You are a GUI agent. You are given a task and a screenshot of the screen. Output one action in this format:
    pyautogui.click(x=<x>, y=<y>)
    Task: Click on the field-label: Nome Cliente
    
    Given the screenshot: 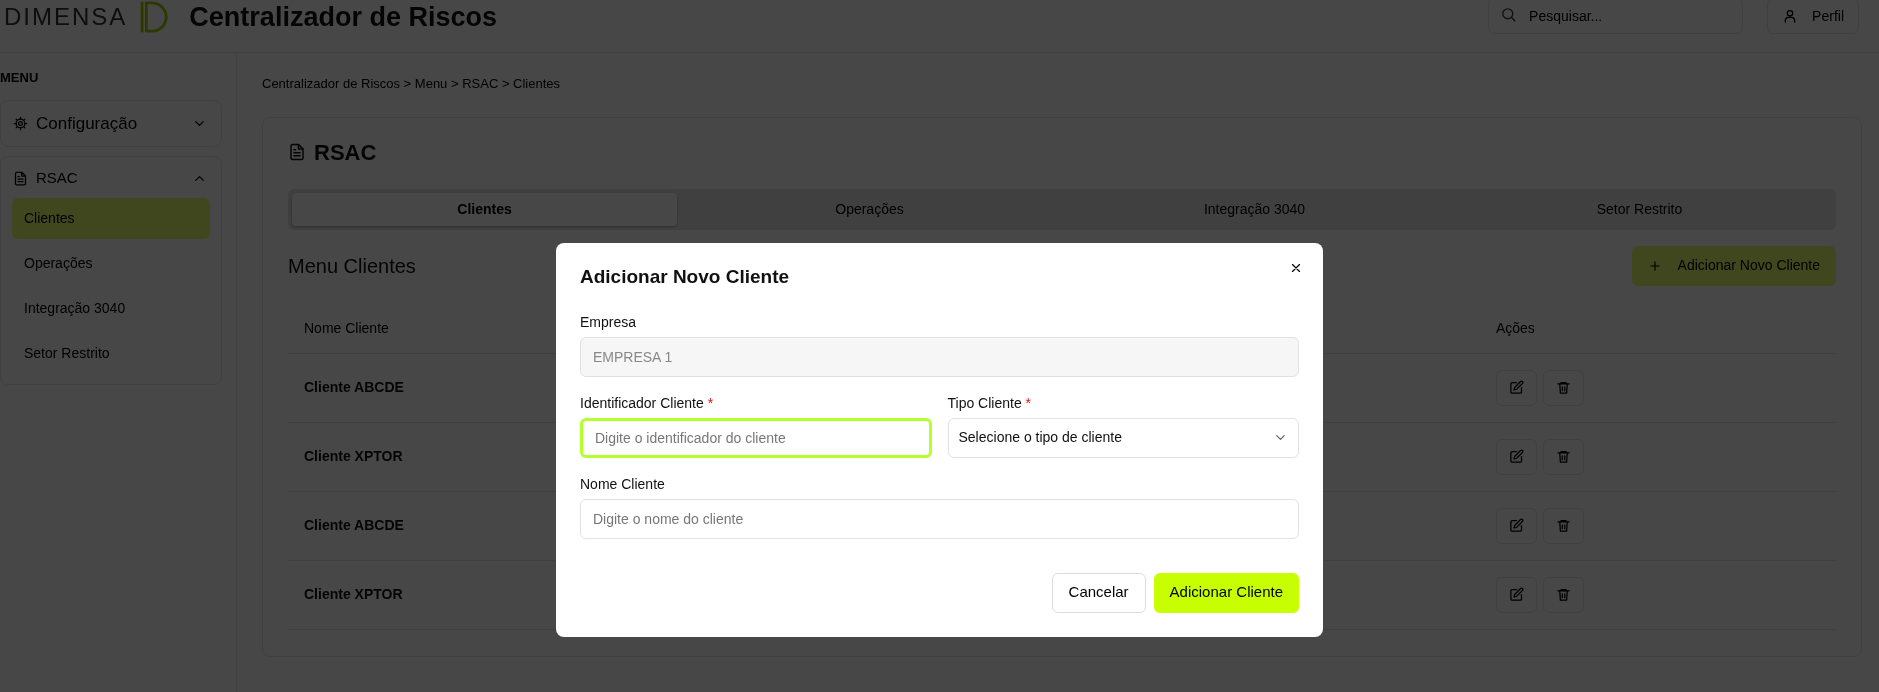 What is the action you would take?
    pyautogui.click(x=623, y=484)
    